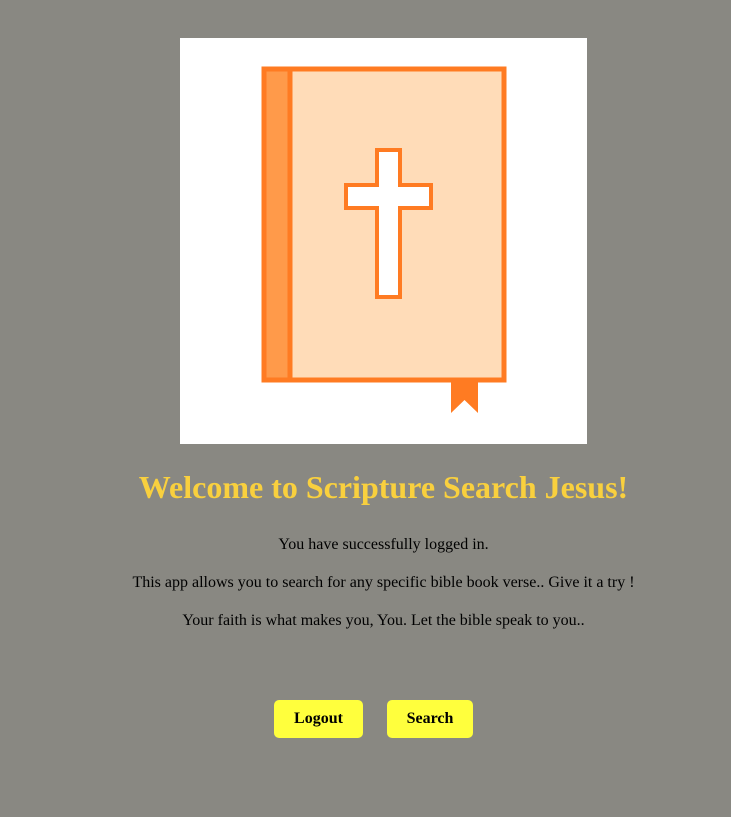 The image size is (731, 817). Describe the element at coordinates (464, 396) in the screenshot. I see `bookmark-ribbon` at that location.